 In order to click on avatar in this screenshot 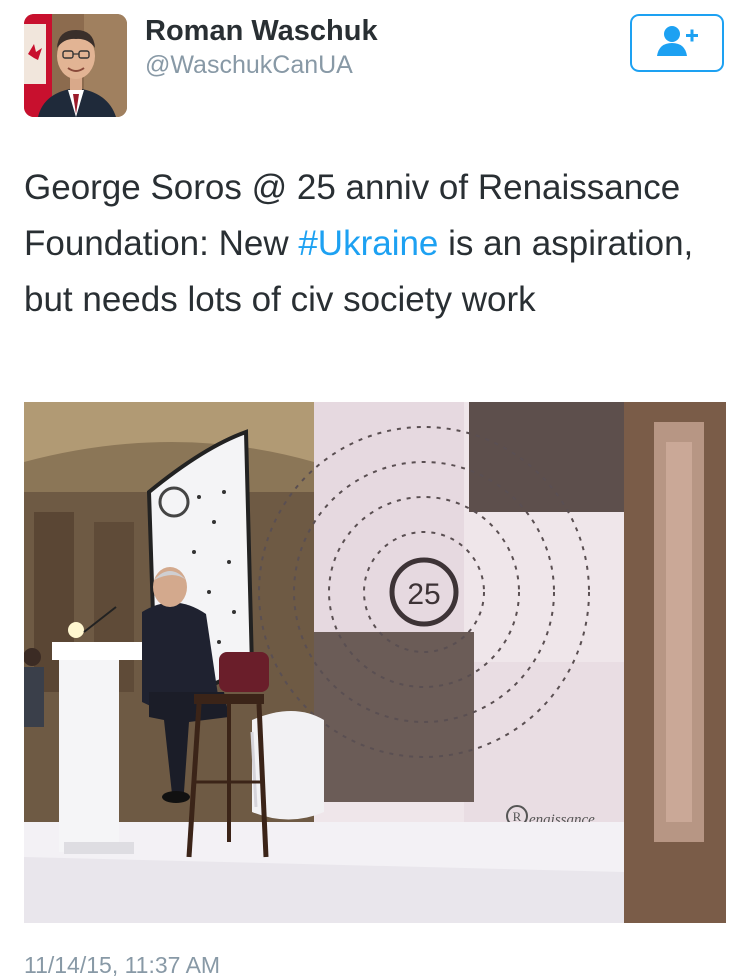, I will do `click(75, 65)`.